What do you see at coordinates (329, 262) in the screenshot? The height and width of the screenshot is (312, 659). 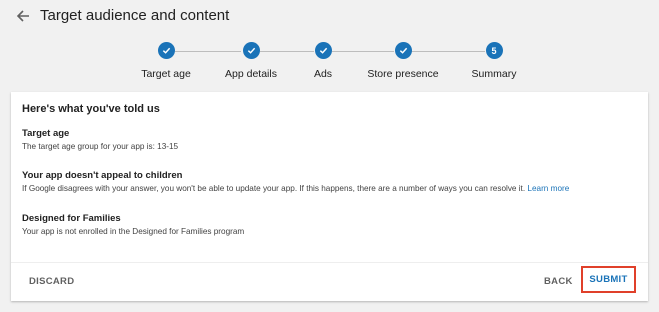 I see `footer-divider` at bounding box center [329, 262].